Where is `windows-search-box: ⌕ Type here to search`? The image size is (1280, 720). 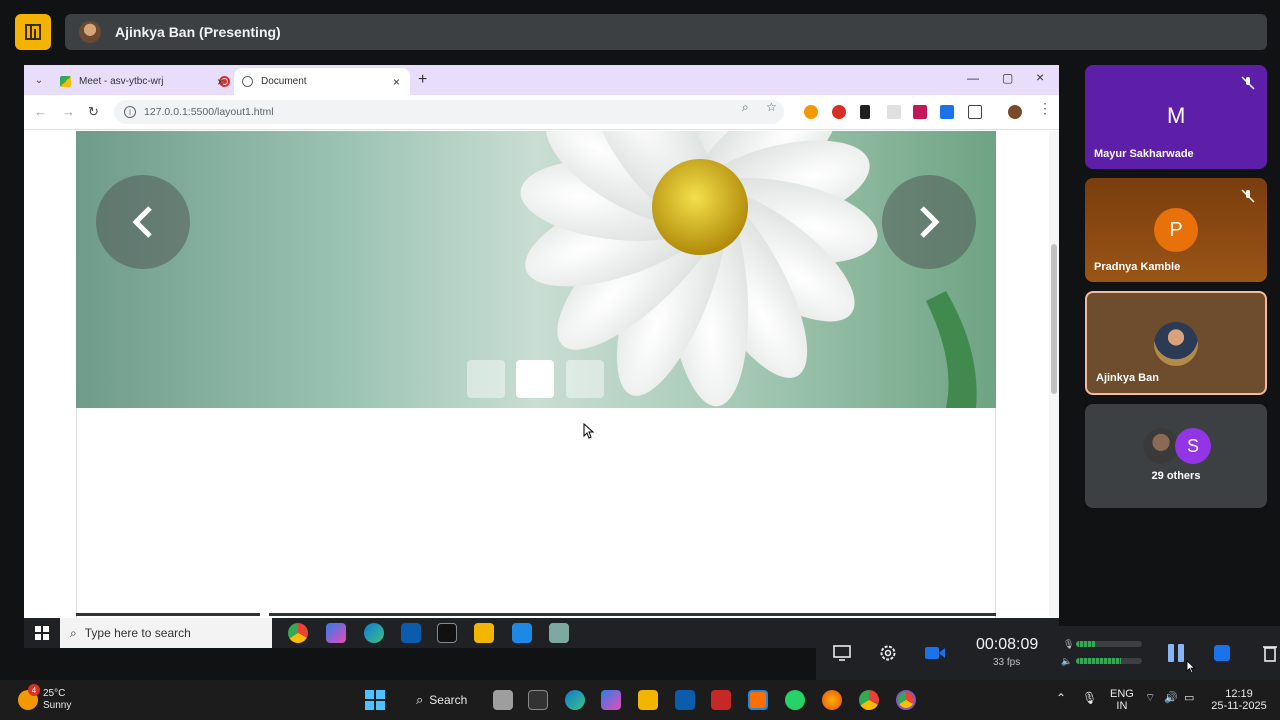 windows-search-box: ⌕ Type here to search is located at coordinates (166, 633).